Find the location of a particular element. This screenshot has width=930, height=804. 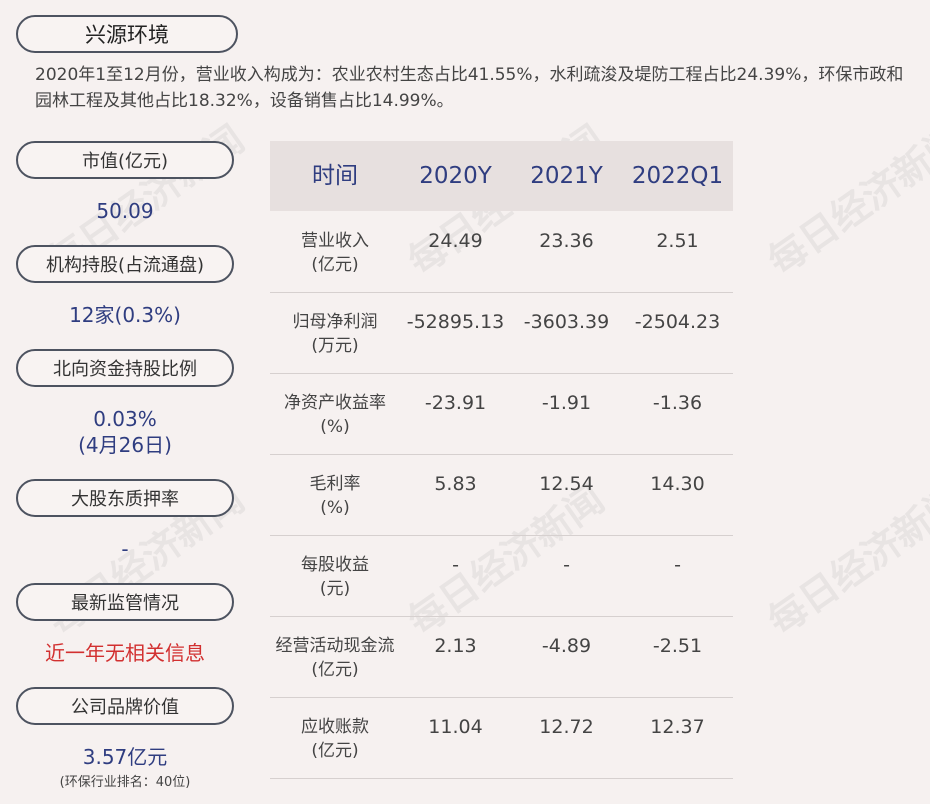

table-cell: -4.89 is located at coordinates (566, 646).